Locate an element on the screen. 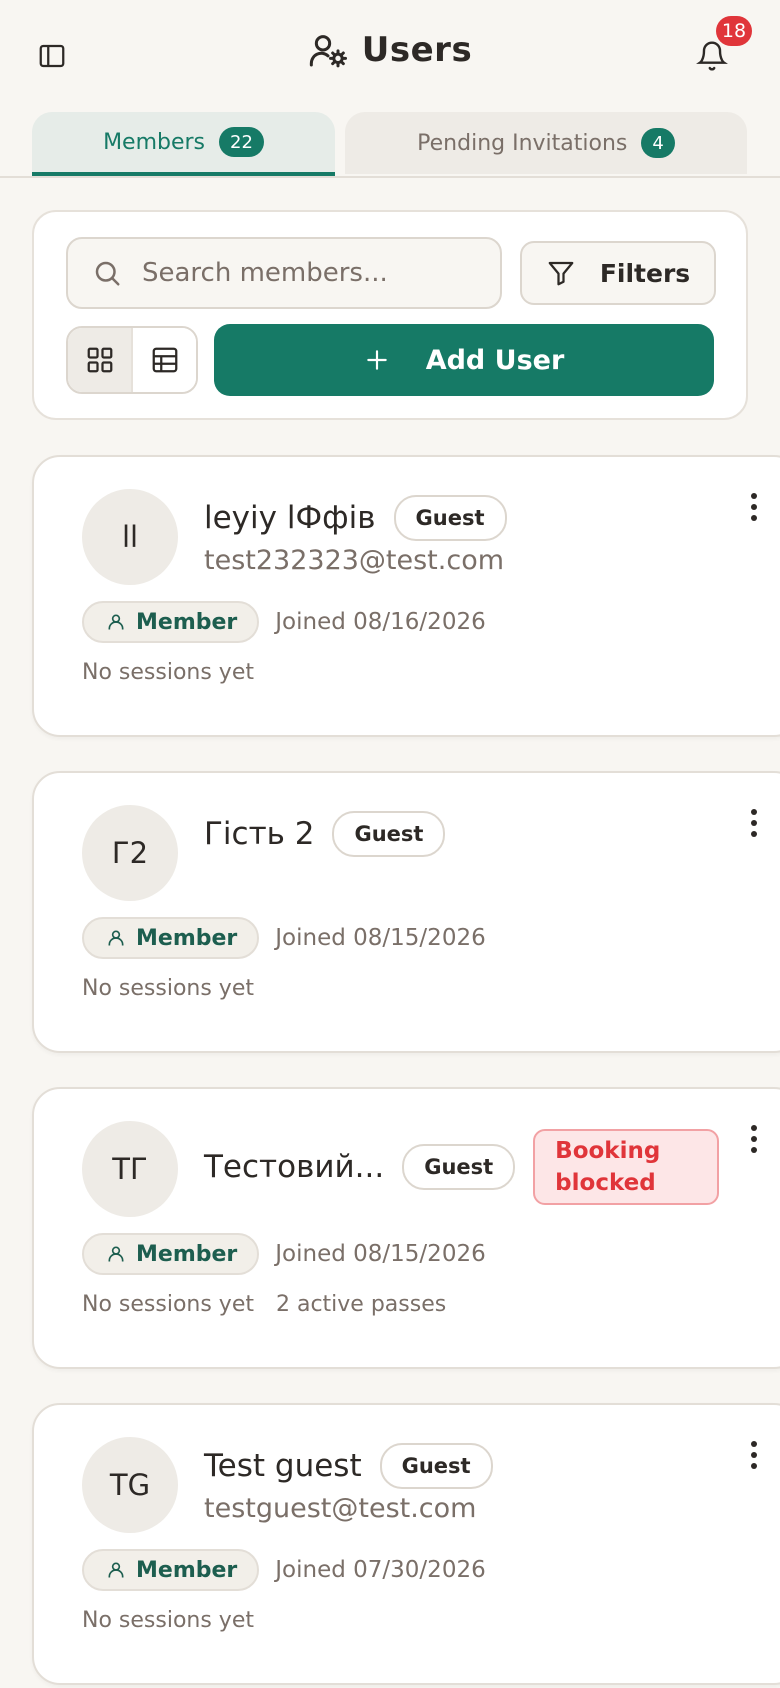 The width and height of the screenshot is (780, 1688). tab-members: Members 22 is located at coordinates (183, 144).